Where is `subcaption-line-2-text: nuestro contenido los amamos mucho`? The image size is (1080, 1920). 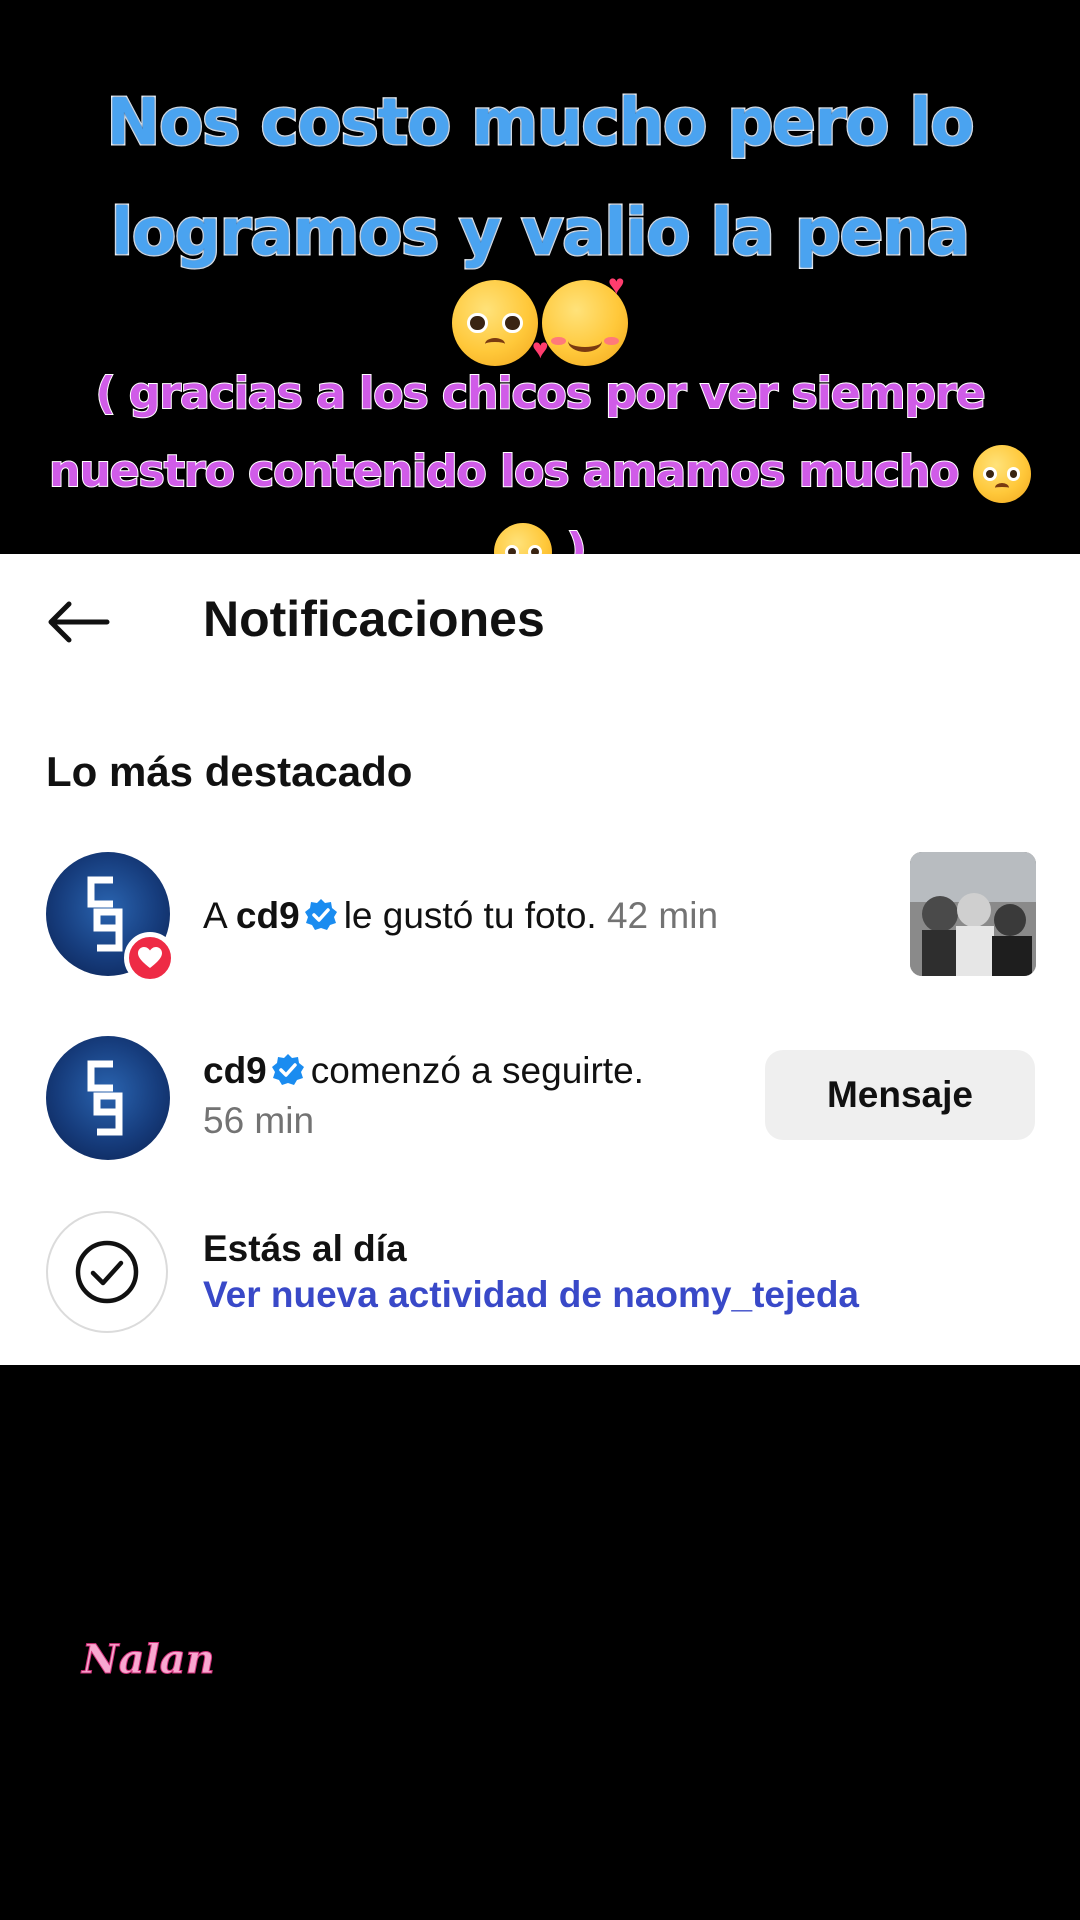 subcaption-line-2-text: nuestro contenido los amamos mucho is located at coordinates (504, 471).